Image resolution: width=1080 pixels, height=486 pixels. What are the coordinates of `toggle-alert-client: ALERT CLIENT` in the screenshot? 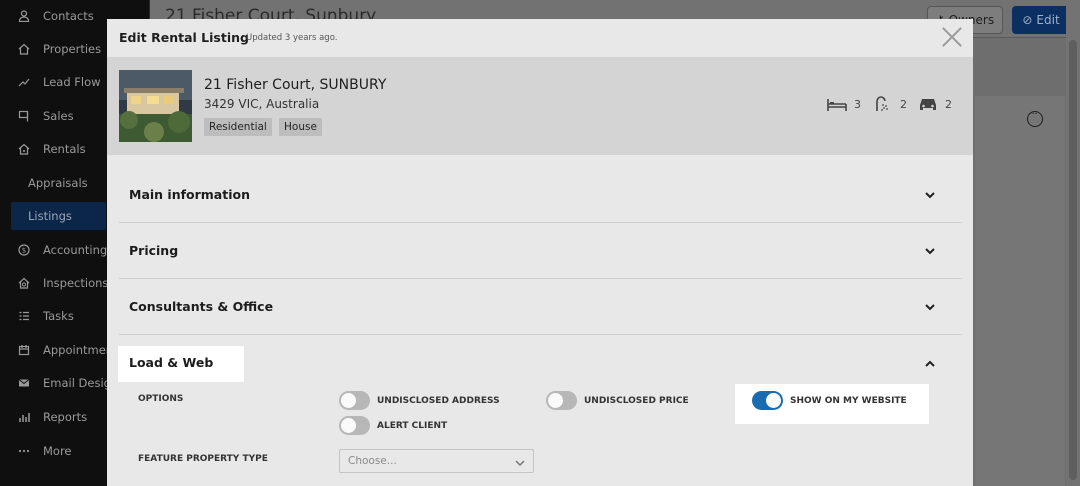 It's located at (393, 425).